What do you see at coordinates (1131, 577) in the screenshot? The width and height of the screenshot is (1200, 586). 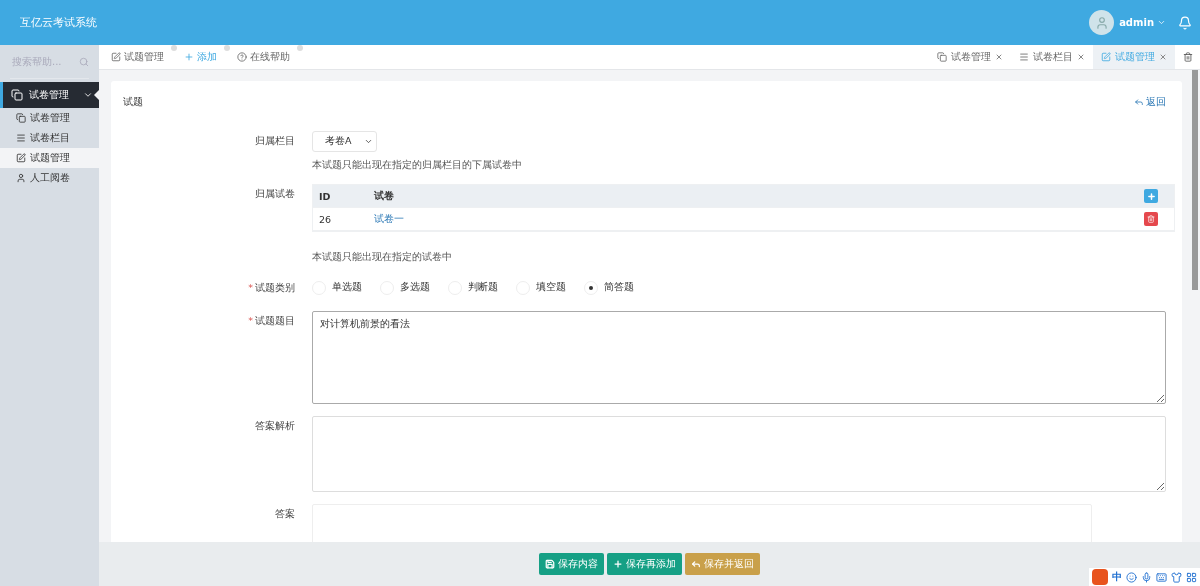 I see `smile-icon` at bounding box center [1131, 577].